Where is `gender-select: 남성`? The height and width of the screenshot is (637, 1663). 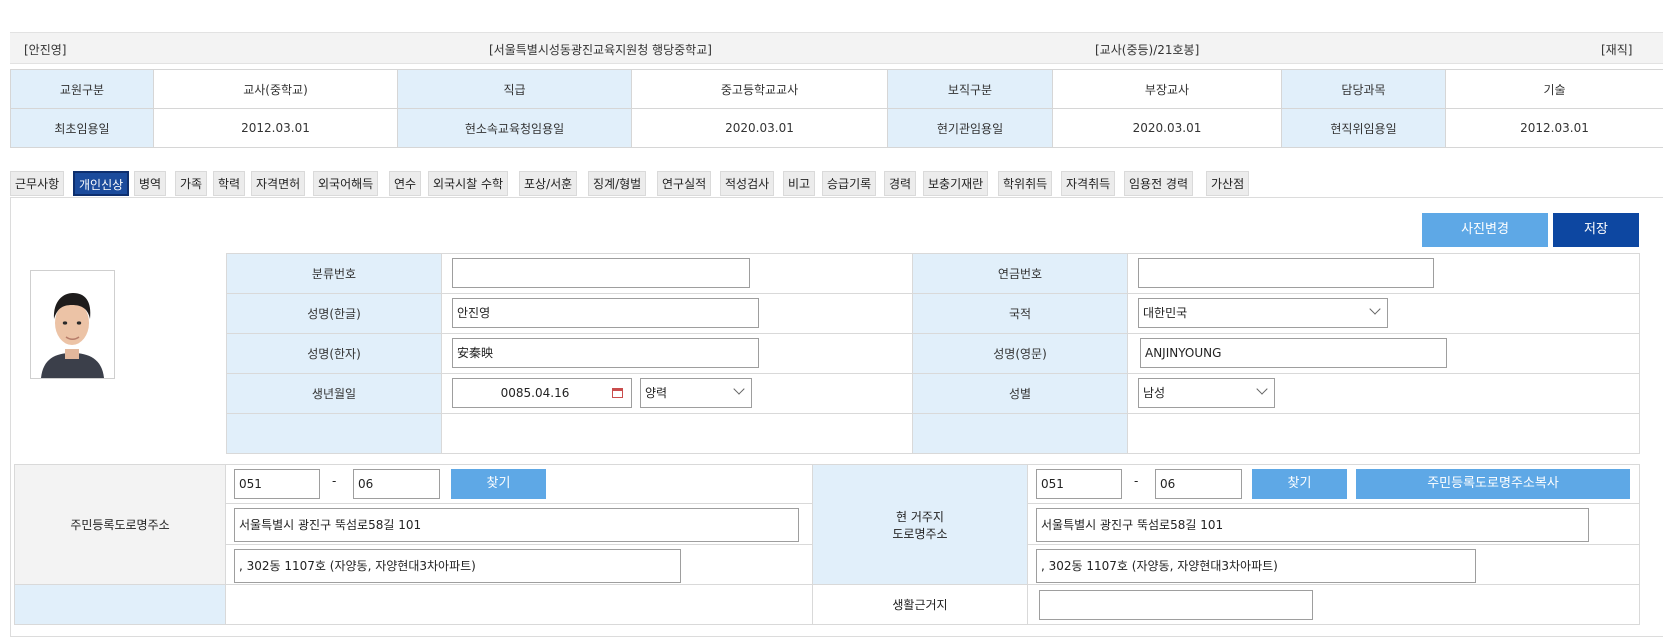 gender-select: 남성 is located at coordinates (1206, 393).